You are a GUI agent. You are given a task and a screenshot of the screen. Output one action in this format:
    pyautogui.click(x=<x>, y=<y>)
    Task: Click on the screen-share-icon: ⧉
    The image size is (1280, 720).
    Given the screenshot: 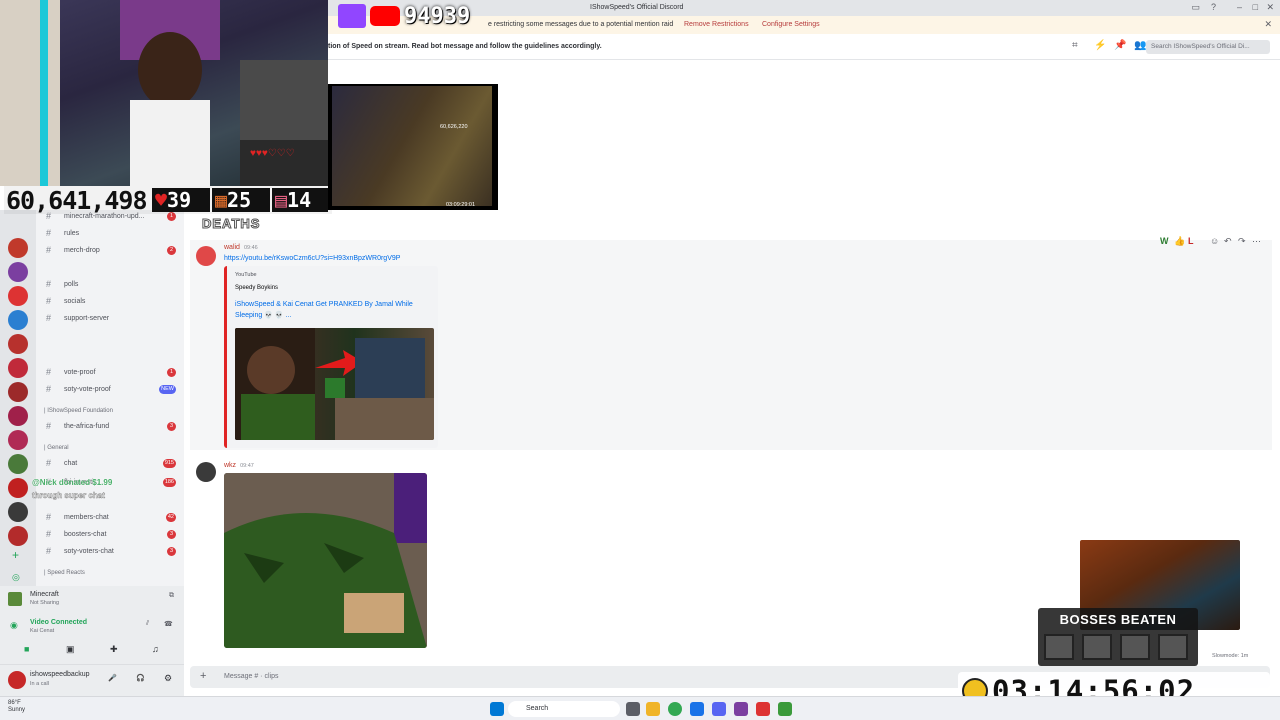 What is the action you would take?
    pyautogui.click(x=171, y=596)
    